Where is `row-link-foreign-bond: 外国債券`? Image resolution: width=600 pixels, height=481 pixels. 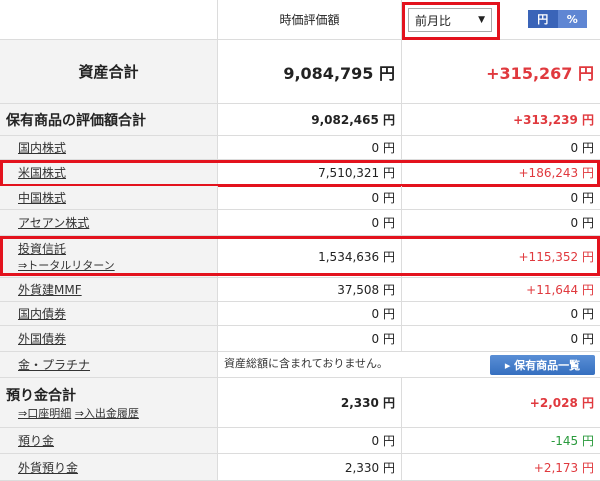 row-link-foreign-bond: 外国債券 is located at coordinates (42, 338).